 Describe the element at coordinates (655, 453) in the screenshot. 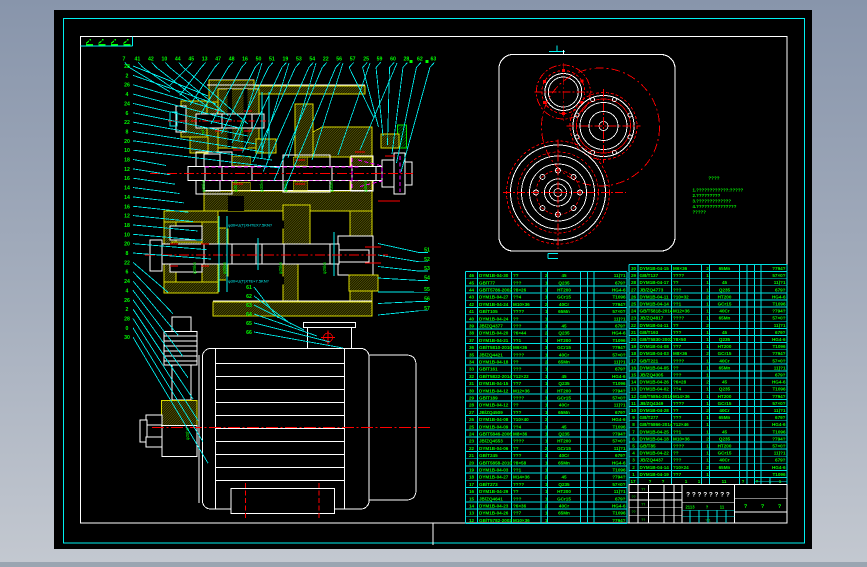

I see `svg-text: DYM1B-04-22` at that location.